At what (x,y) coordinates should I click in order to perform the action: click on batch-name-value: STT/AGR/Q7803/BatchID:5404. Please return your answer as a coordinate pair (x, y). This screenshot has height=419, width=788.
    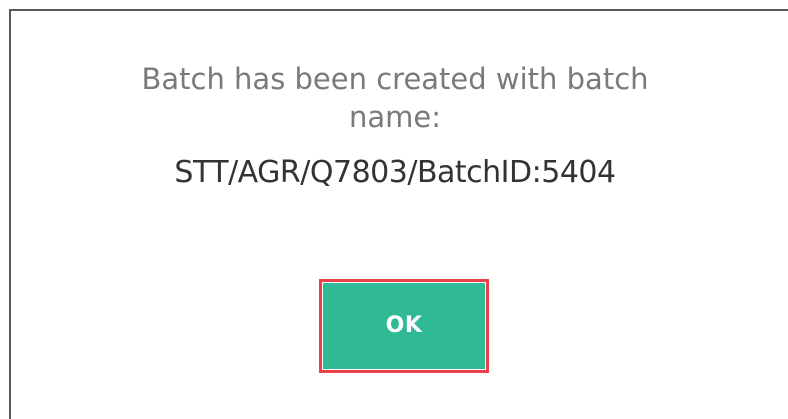
    Looking at the image, I should click on (395, 172).